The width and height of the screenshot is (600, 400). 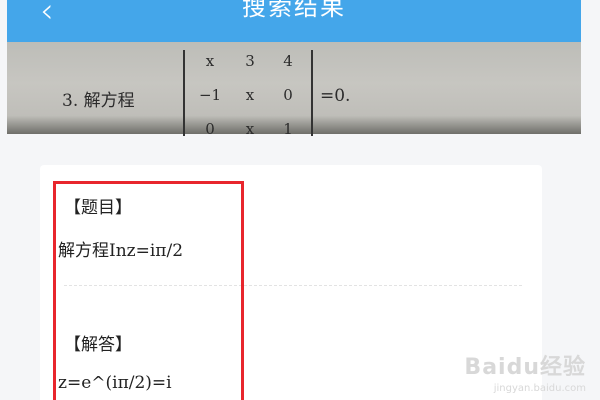 What do you see at coordinates (210, 95) in the screenshot?
I see `matrix-cell: −1` at bounding box center [210, 95].